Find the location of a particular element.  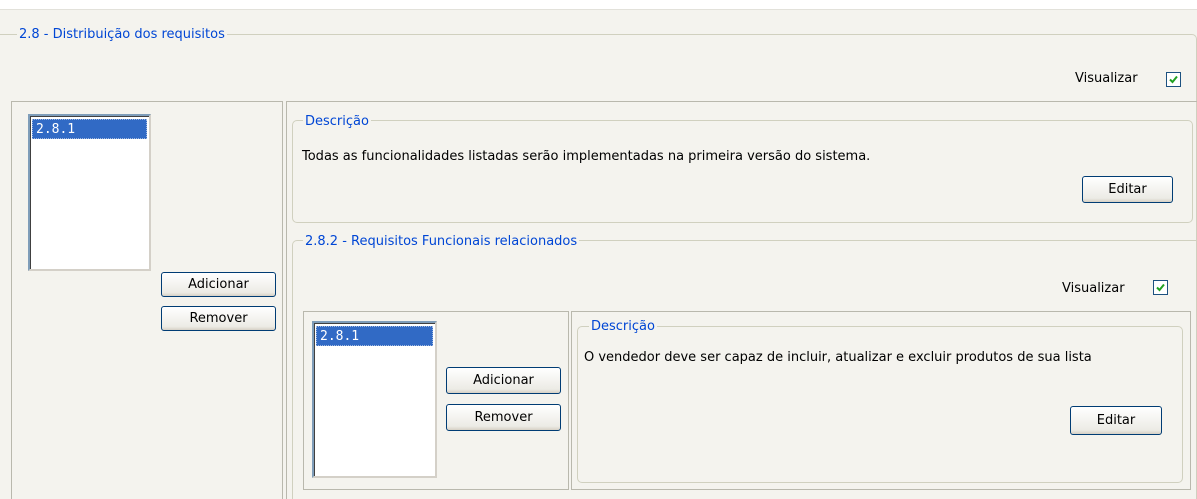

section-title: 2.8 - Distribuição dos requisitos is located at coordinates (122, 35).